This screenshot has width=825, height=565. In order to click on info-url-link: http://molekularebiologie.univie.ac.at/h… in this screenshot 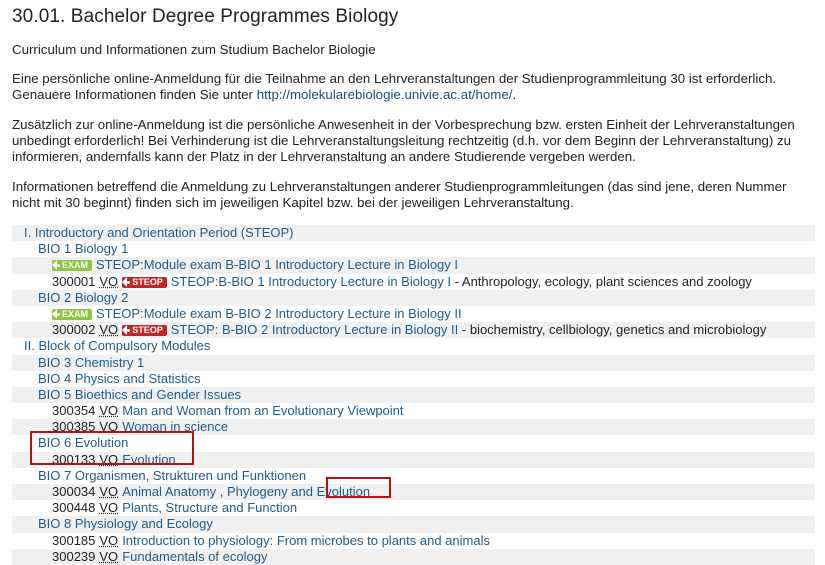, I will do `click(385, 94)`.